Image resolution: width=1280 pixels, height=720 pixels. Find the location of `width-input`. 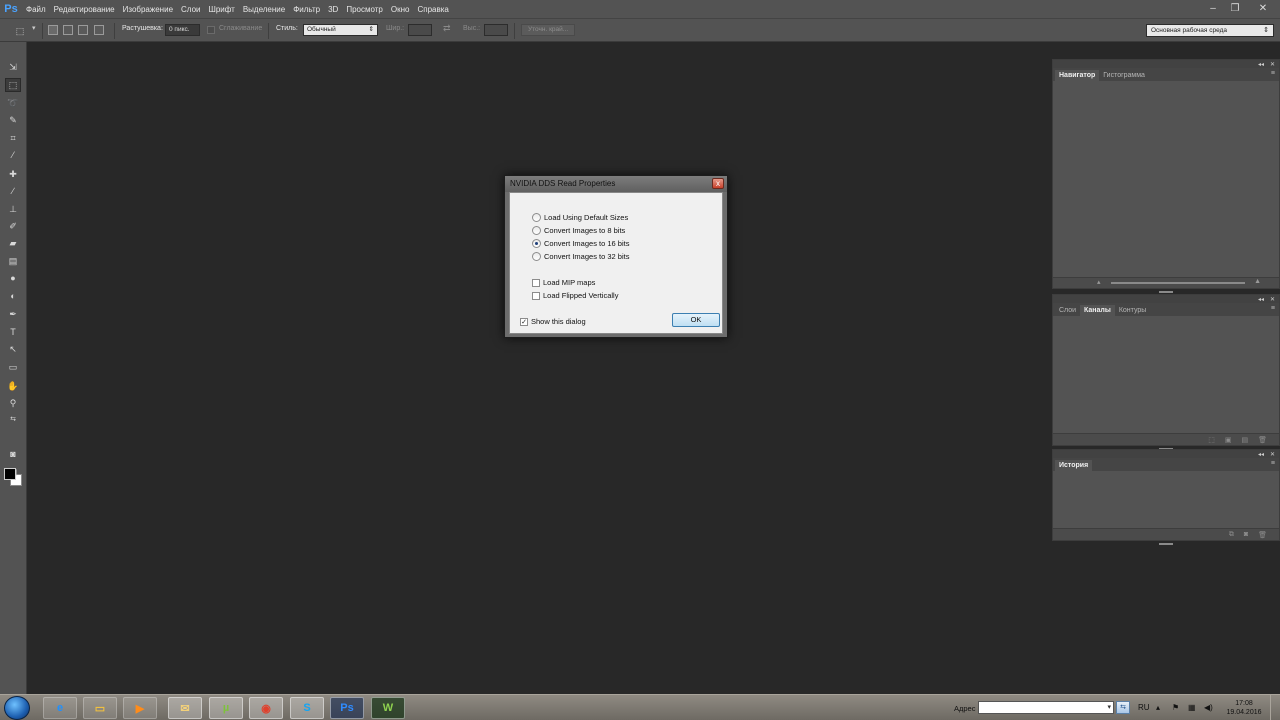

width-input is located at coordinates (420, 30).